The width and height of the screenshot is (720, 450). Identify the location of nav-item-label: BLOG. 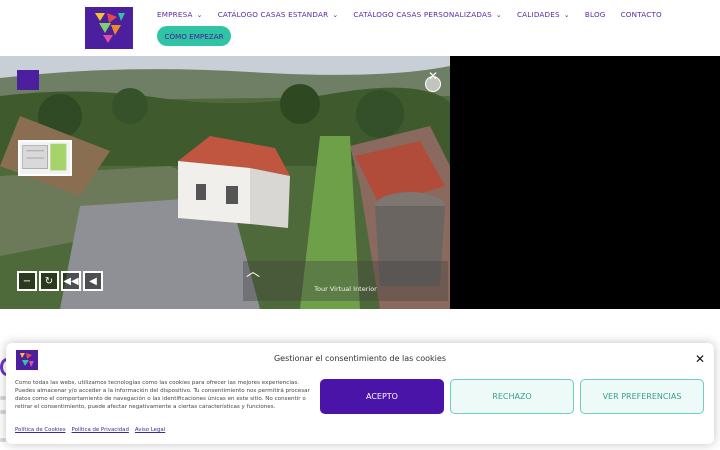
(595, 14).